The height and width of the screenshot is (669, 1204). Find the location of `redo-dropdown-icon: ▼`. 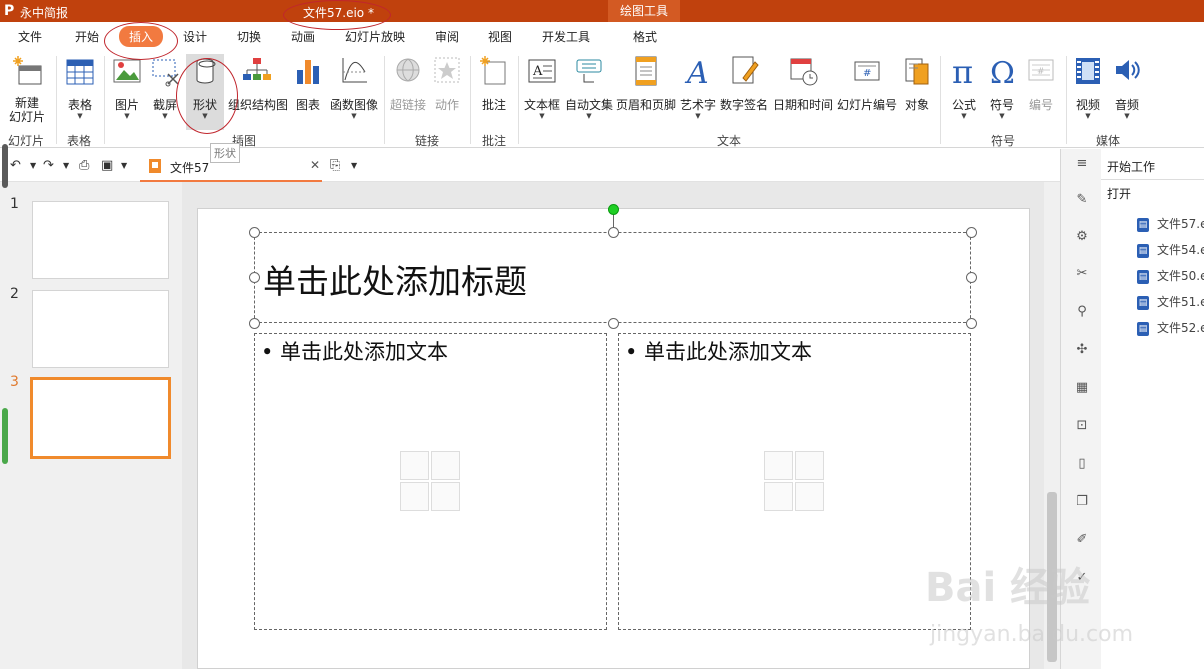

redo-dropdown-icon: ▼ is located at coordinates (66, 165).